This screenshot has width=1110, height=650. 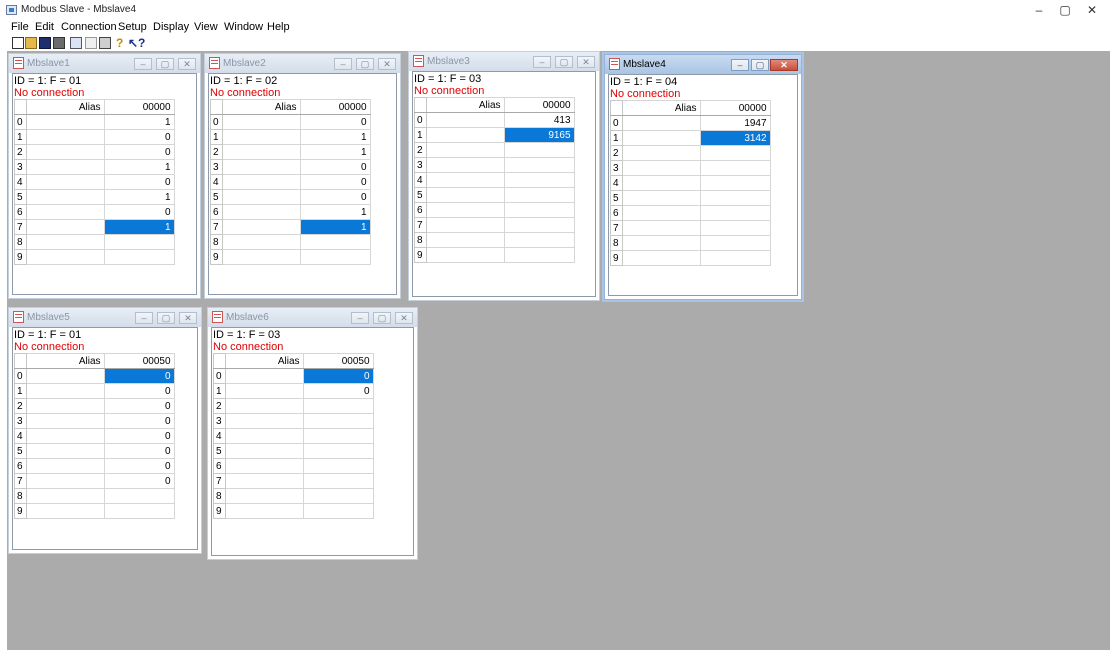 I want to click on value-cell: 413, so click(x=539, y=120).